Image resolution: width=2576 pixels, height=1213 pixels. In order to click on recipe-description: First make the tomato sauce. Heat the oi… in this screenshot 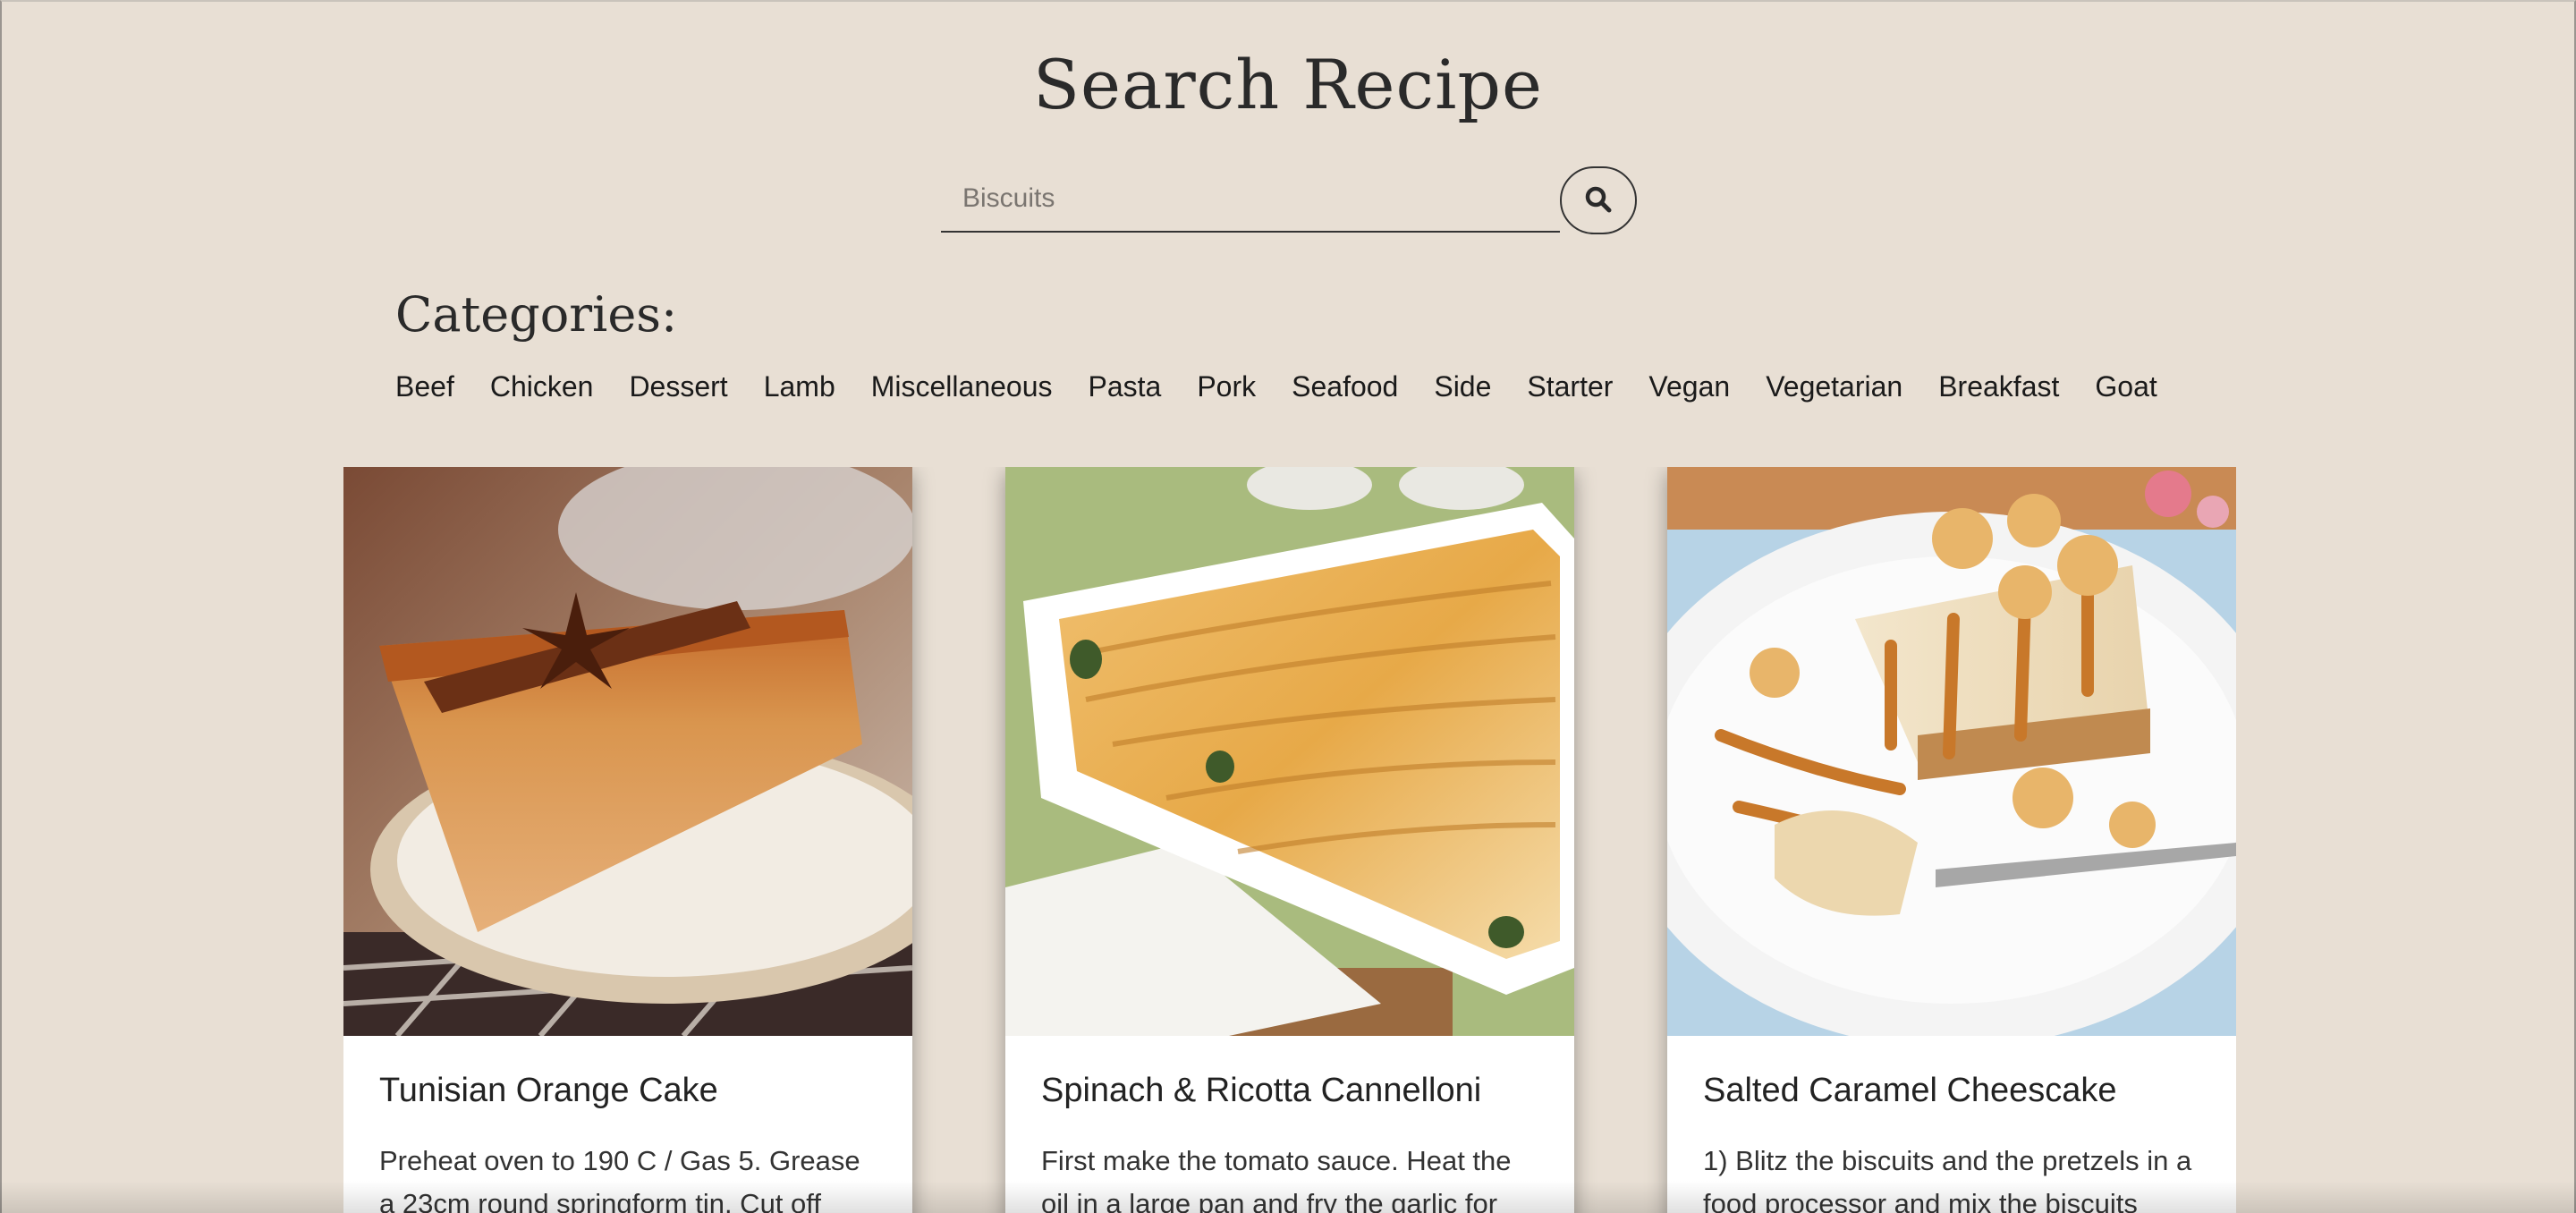, I will do `click(1276, 1179)`.